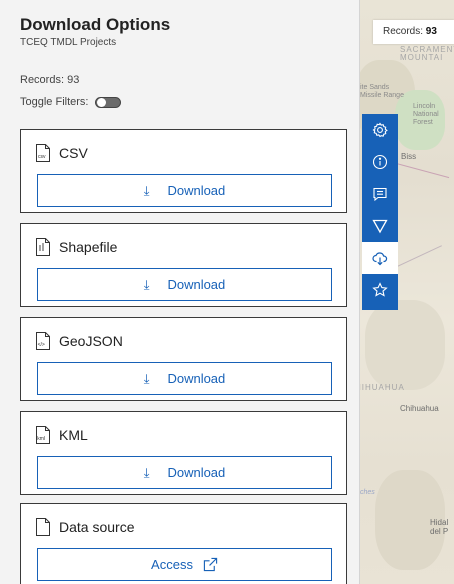  I want to click on card-header: Shapefile, so click(76, 247).